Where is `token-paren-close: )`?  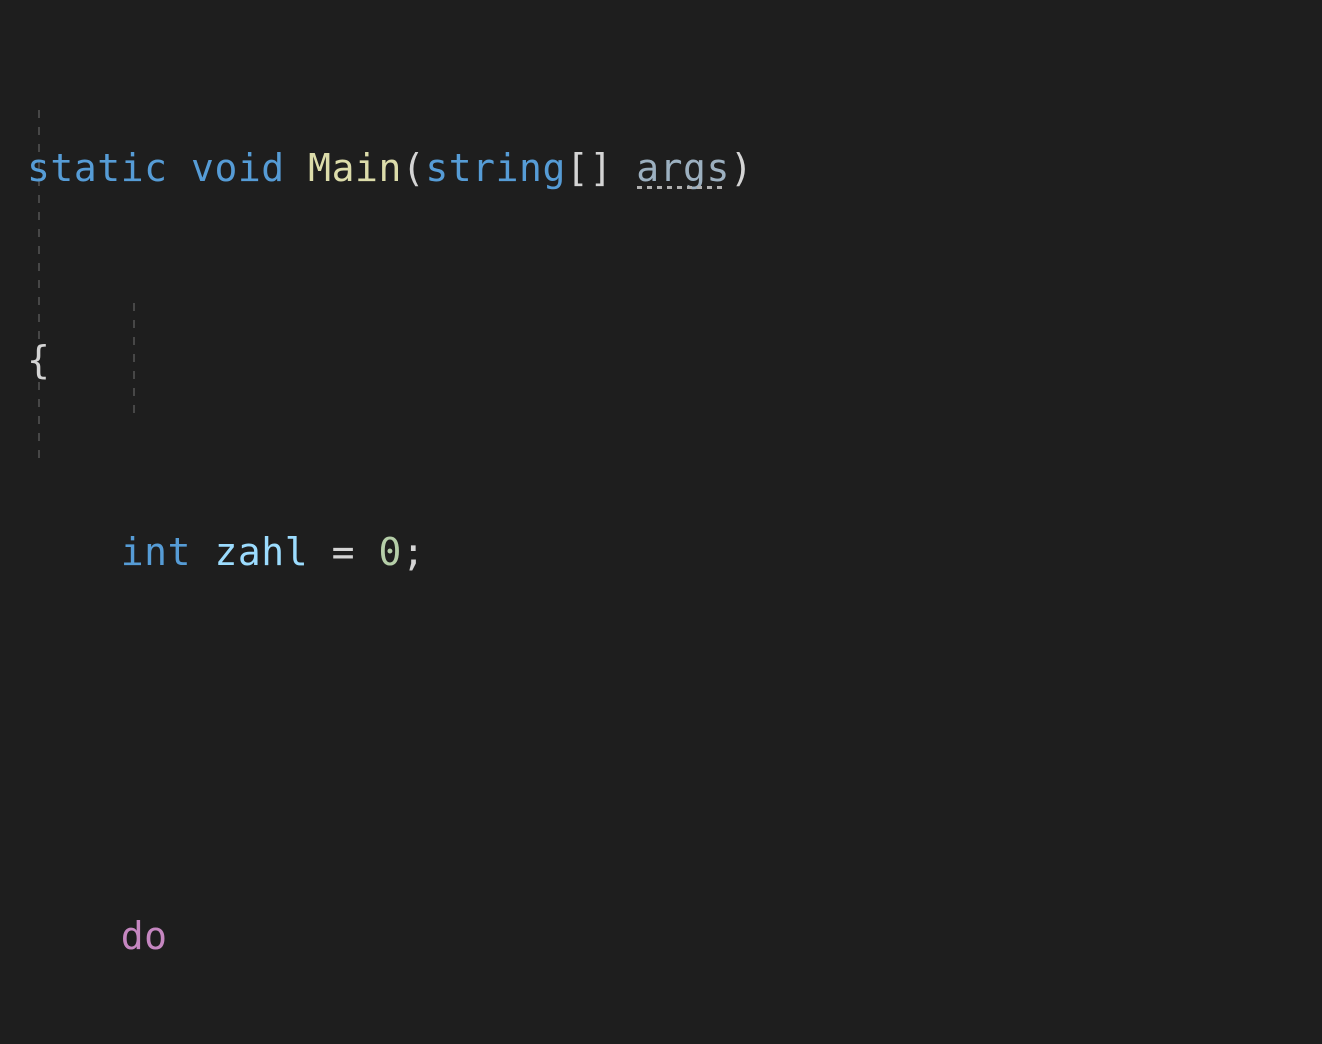
token-paren-close: ) is located at coordinates (741, 168).